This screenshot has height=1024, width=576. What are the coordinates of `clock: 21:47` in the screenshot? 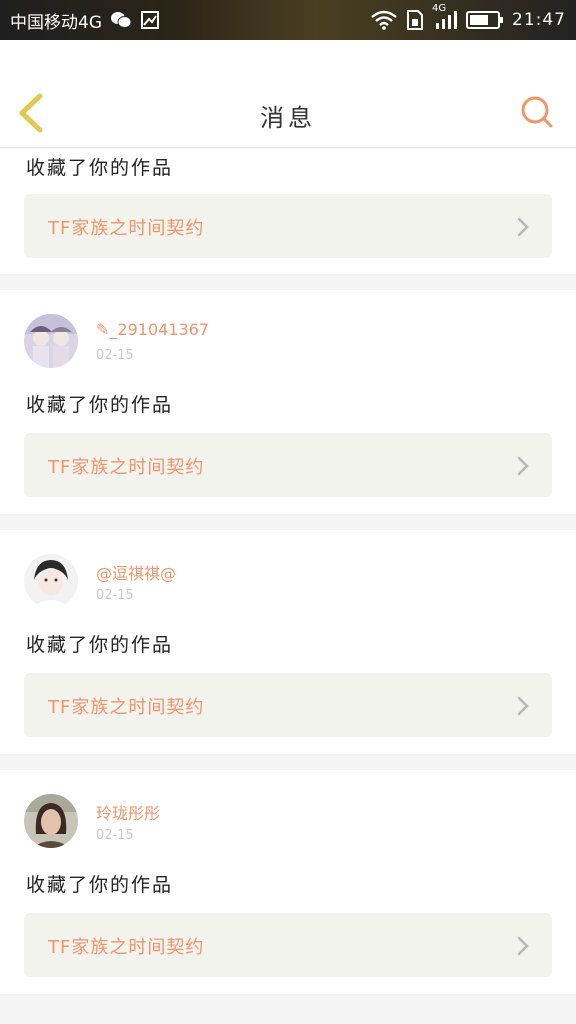 It's located at (539, 20).